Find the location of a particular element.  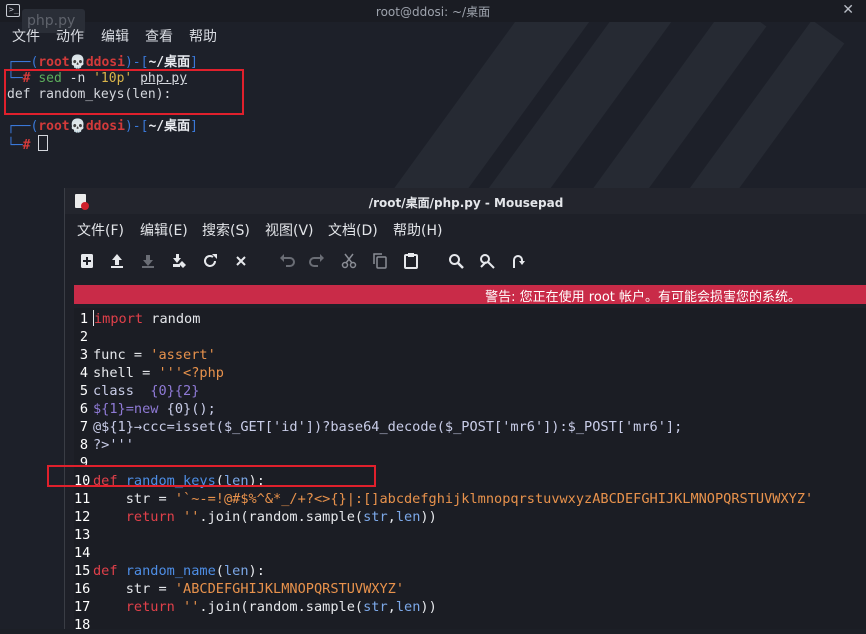

open-icon is located at coordinates (117, 261).